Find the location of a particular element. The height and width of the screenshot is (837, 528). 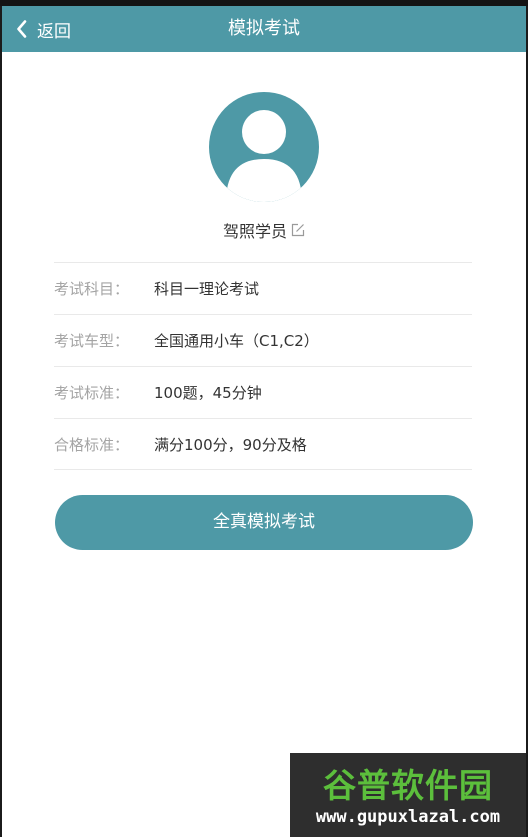

profile-name-row: 驾照学员 is located at coordinates (264, 230).